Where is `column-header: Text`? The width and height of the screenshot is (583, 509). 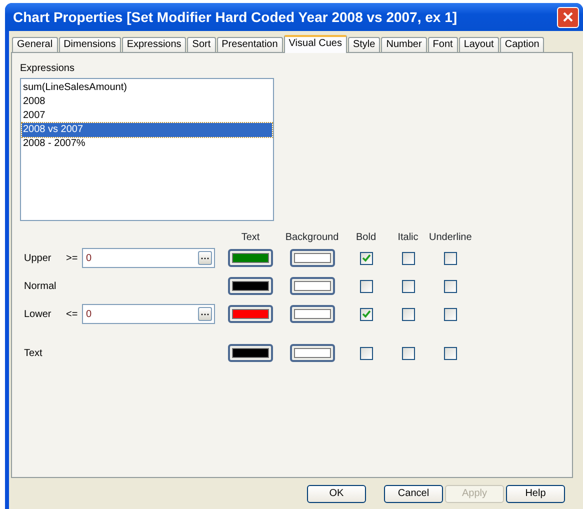 column-header: Text is located at coordinates (250, 237).